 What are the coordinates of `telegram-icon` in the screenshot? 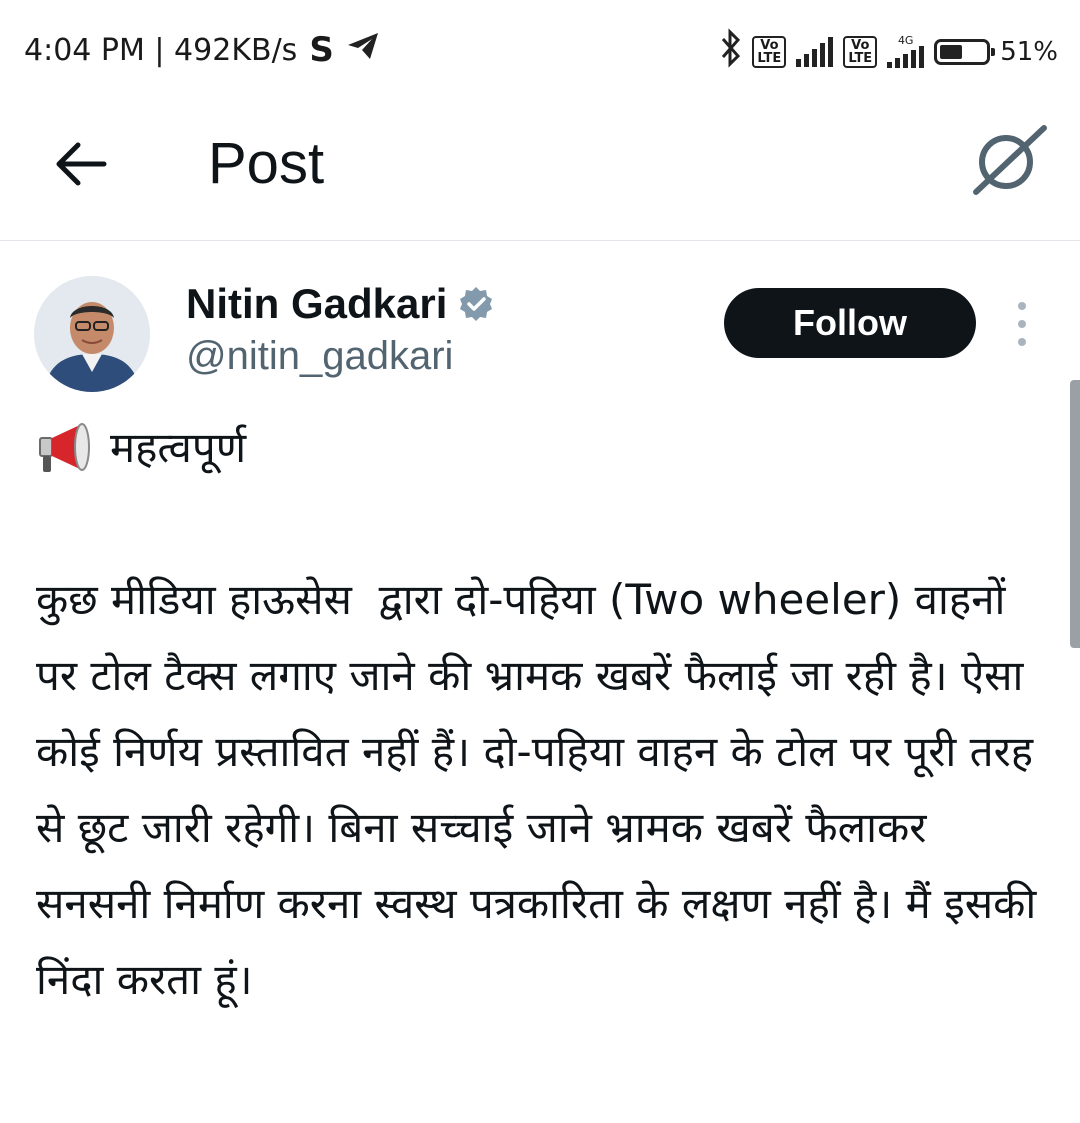 It's located at (363, 50).